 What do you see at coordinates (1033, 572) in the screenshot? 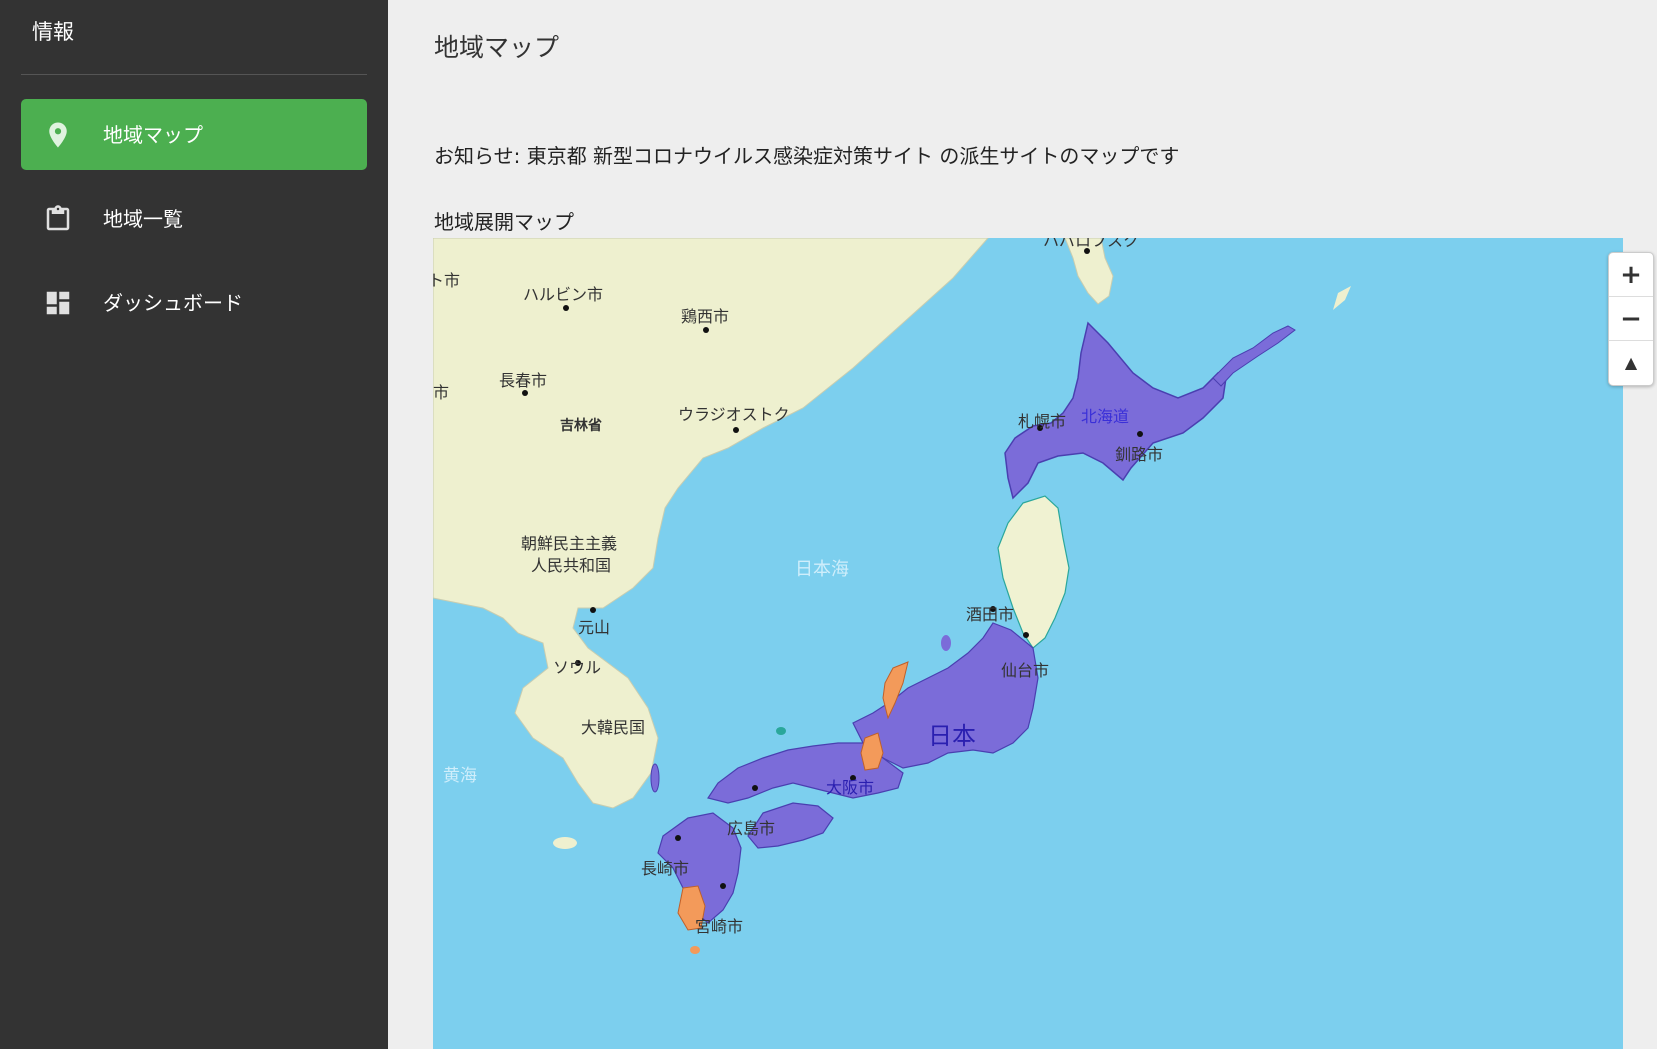
I see `tohoku` at bounding box center [1033, 572].